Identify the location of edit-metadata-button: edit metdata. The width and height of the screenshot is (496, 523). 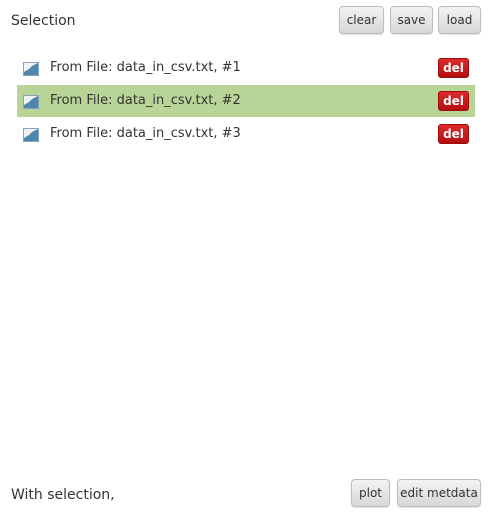
(439, 493).